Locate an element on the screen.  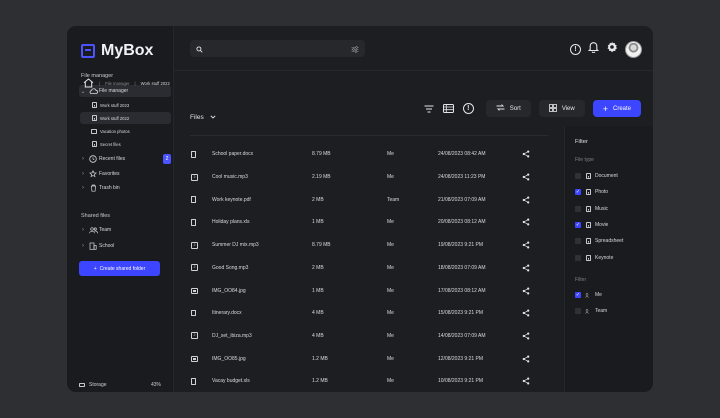
sidebar-item-work-2023: Work stuff 2023 is located at coordinates (125, 105).